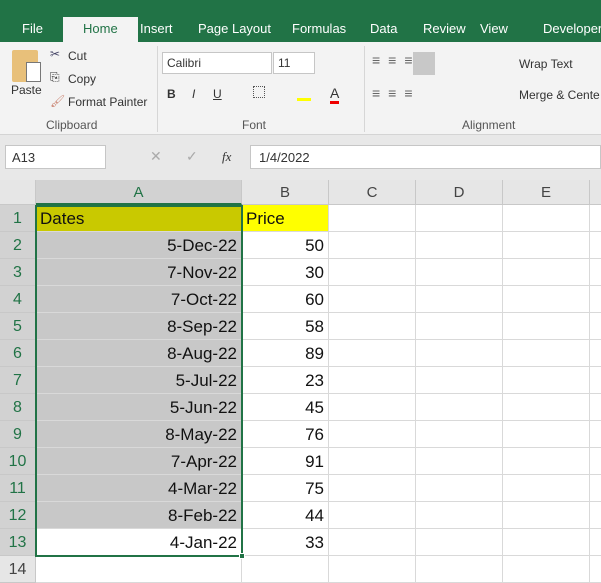 The image size is (601, 583). Describe the element at coordinates (285, 542) in the screenshot. I see `cell-B13: 33` at that location.